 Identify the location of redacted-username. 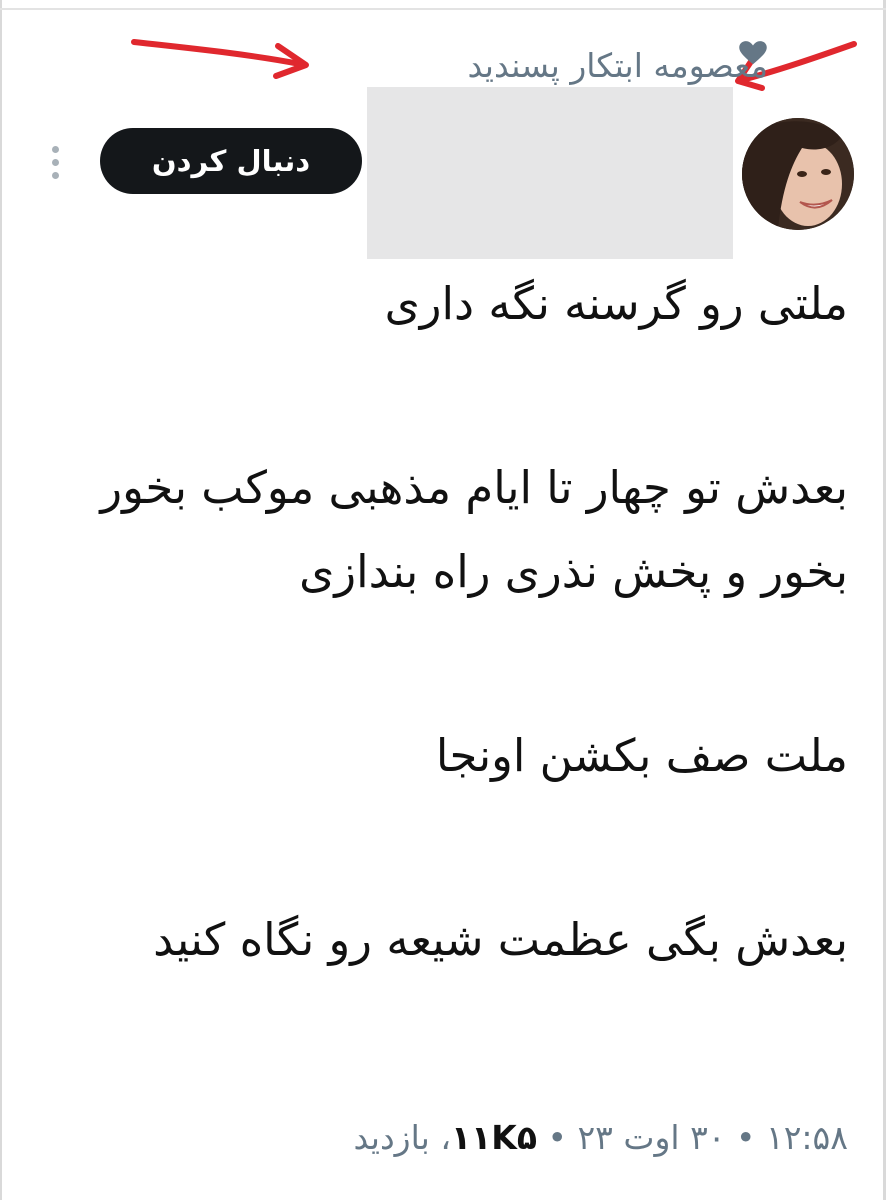
(550, 173).